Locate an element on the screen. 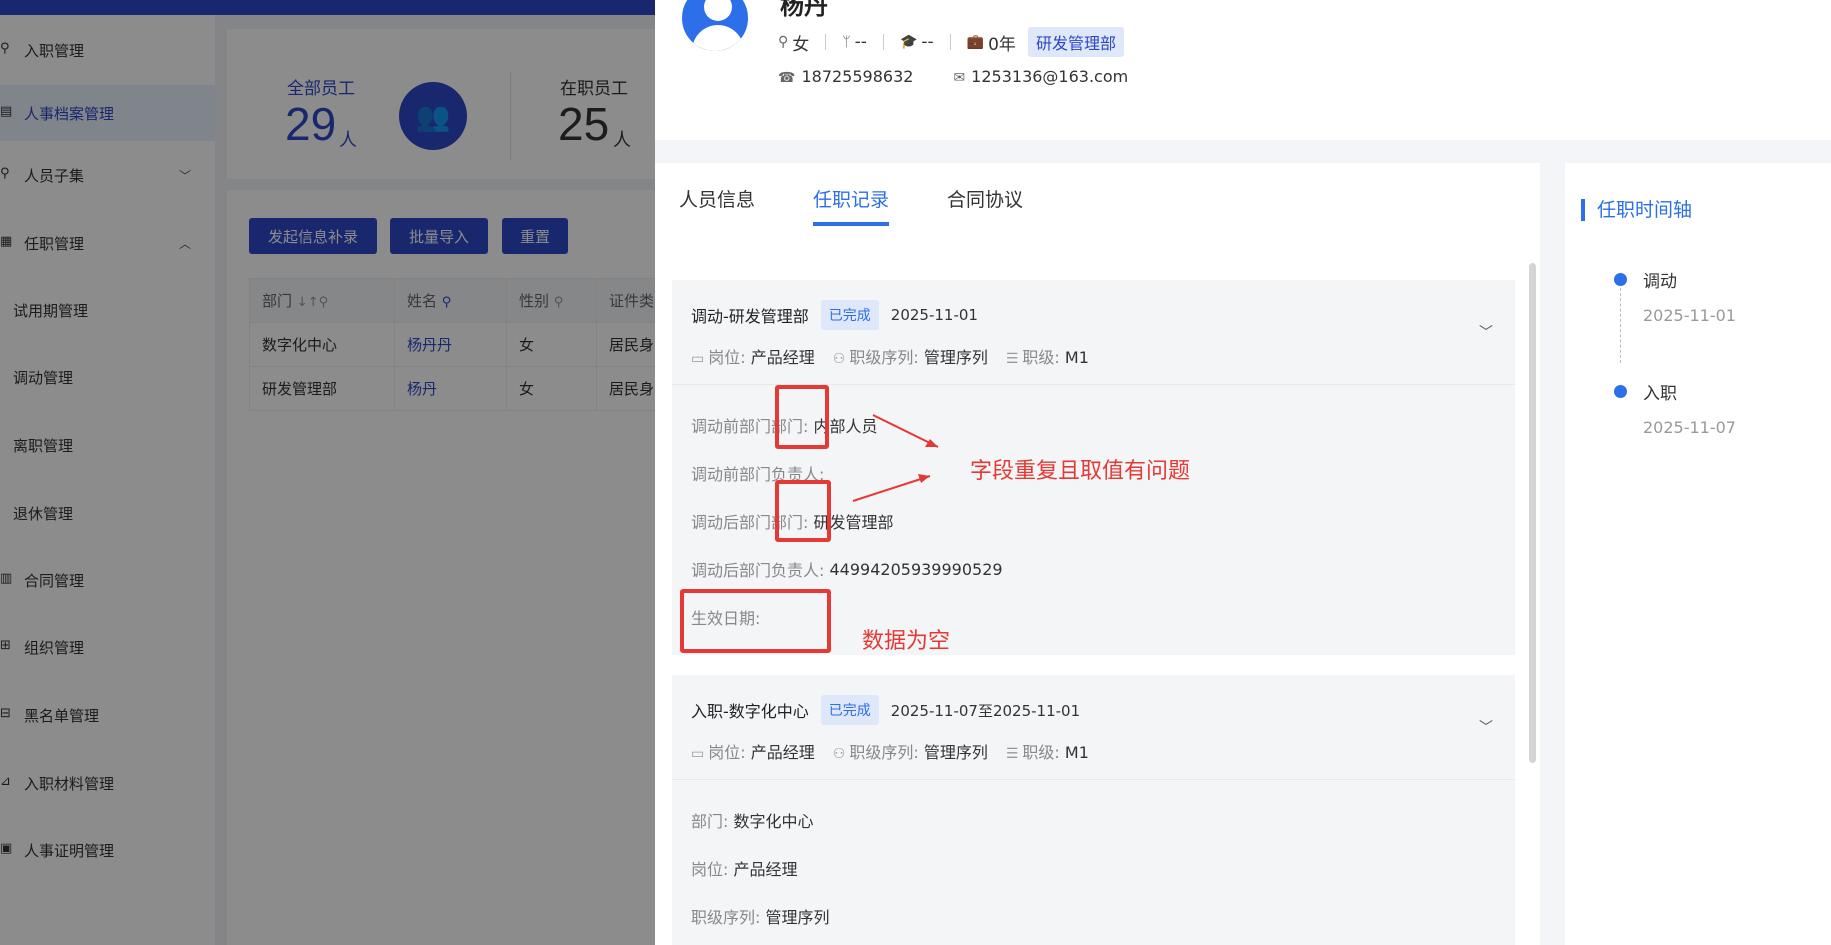 This screenshot has width=1831, height=945. timeline-connector is located at coordinates (1620, 325).